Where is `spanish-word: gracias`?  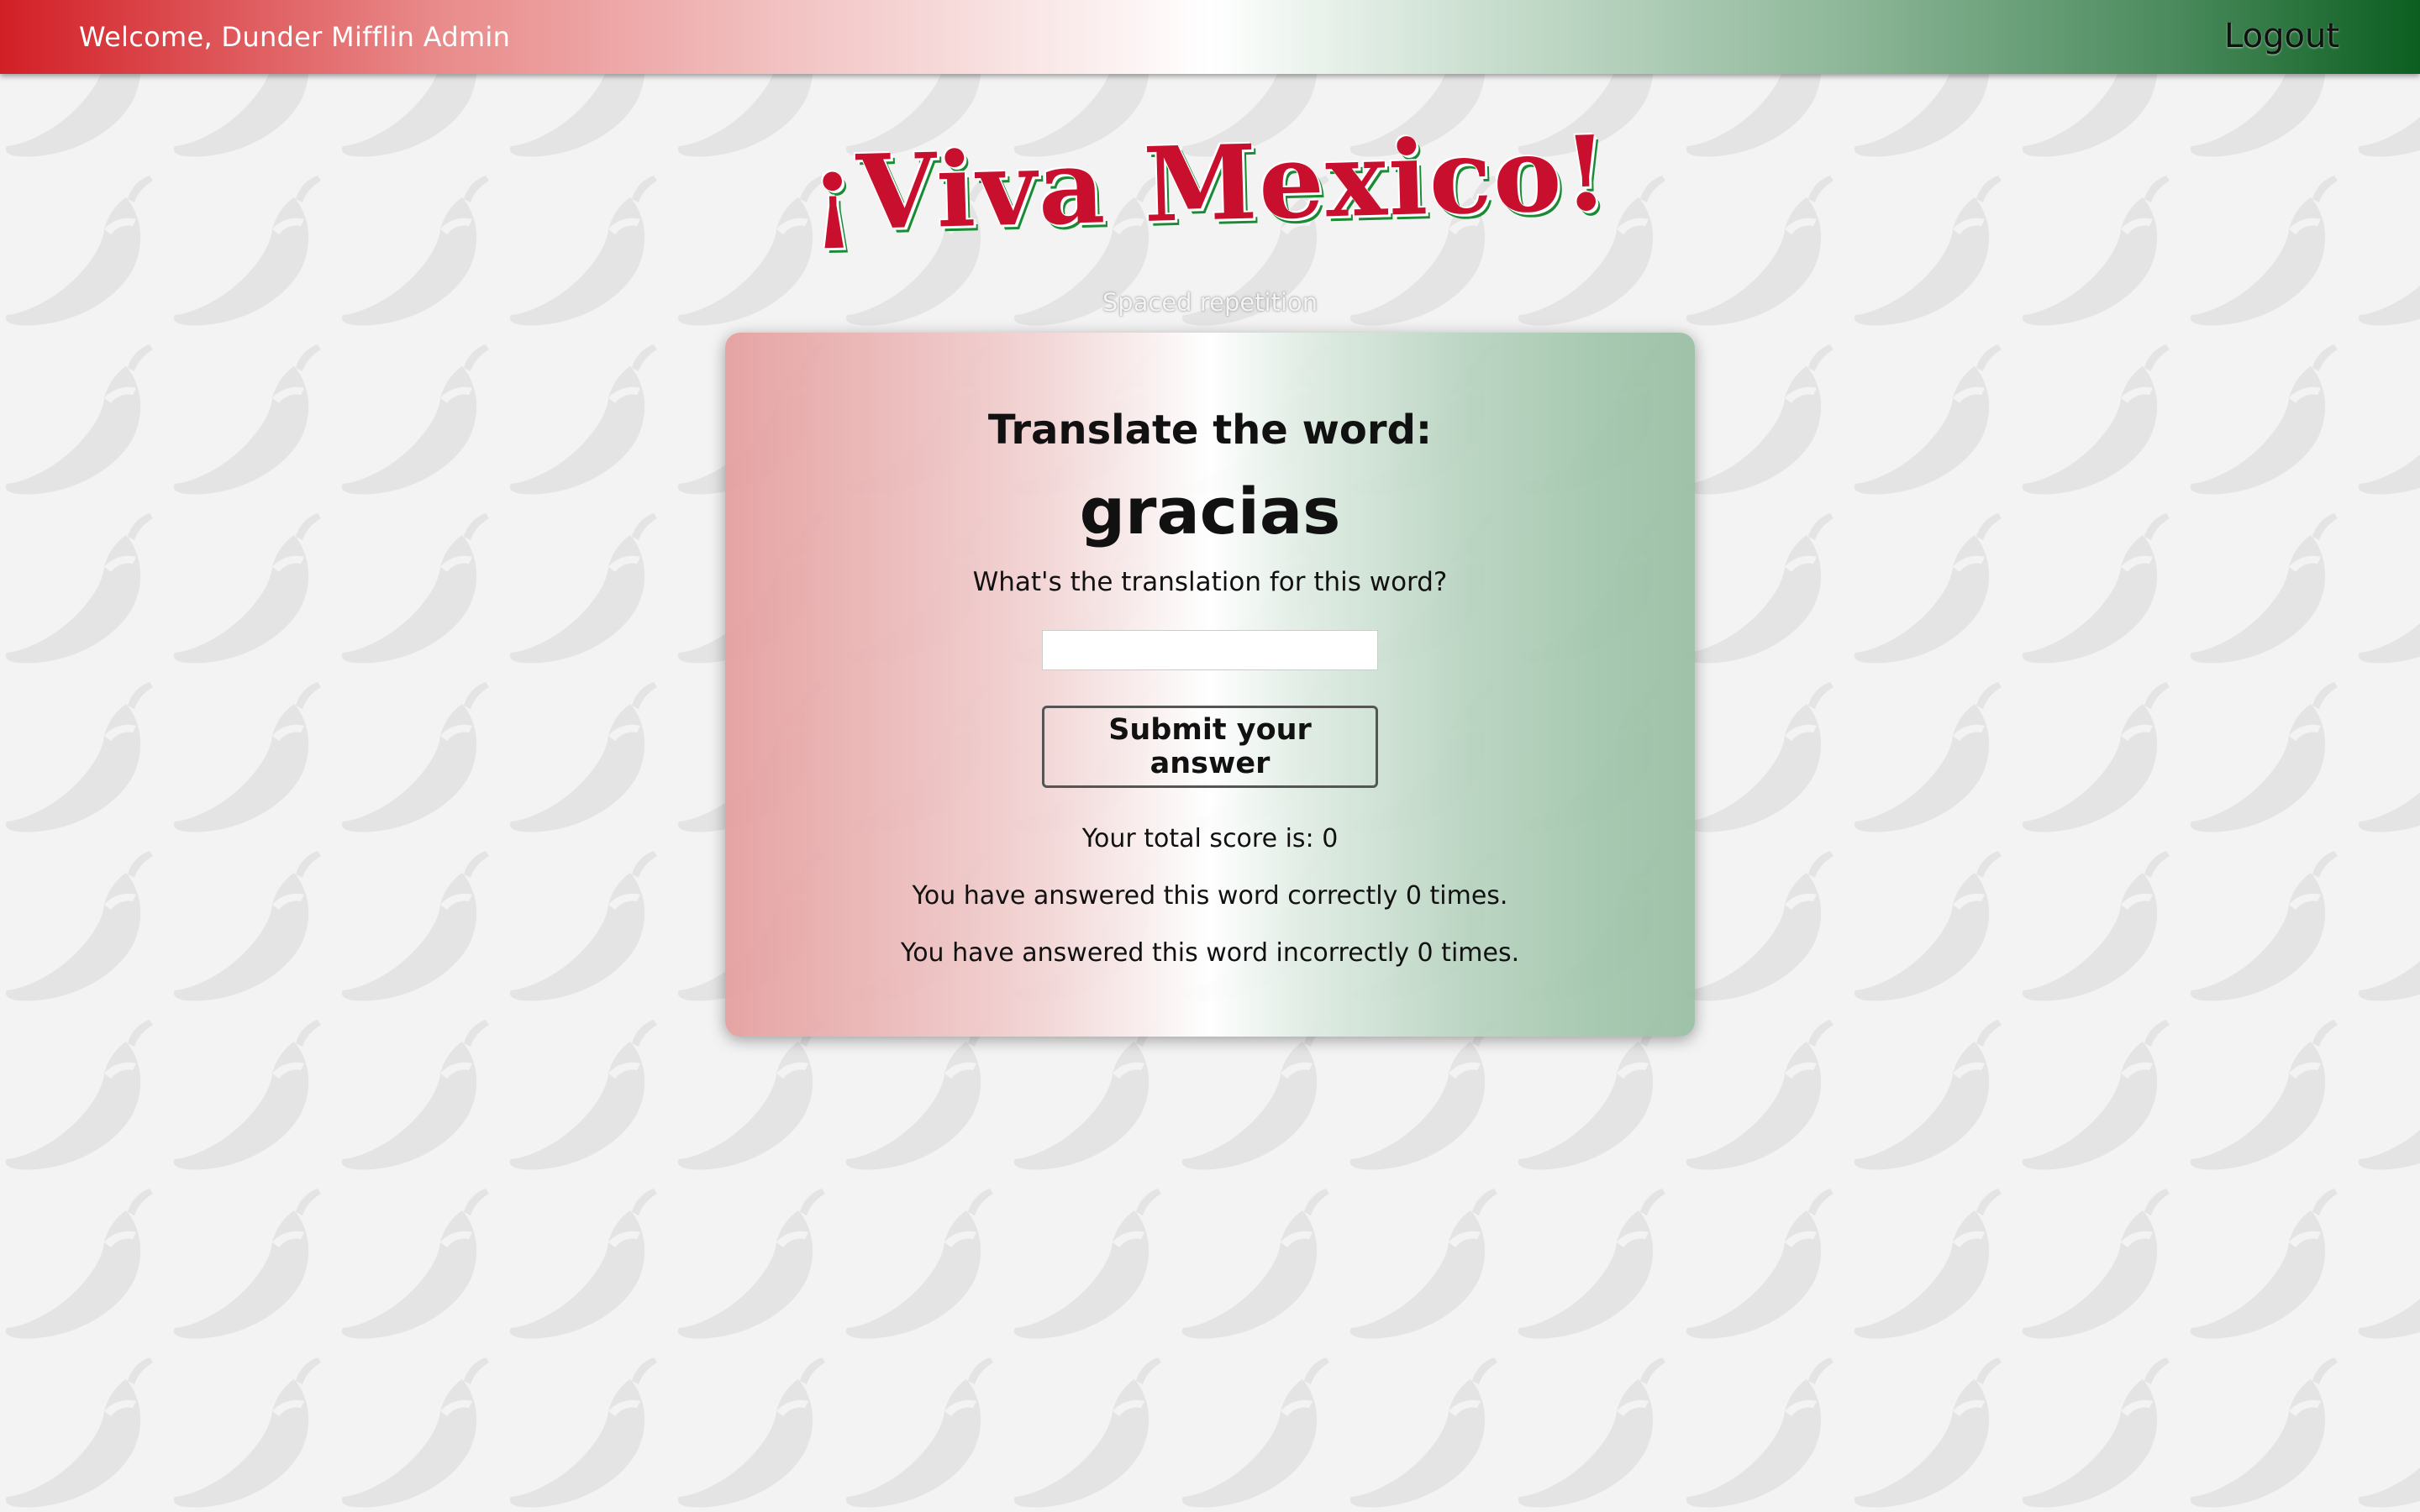
spanish-word: gracias is located at coordinates (1210, 511).